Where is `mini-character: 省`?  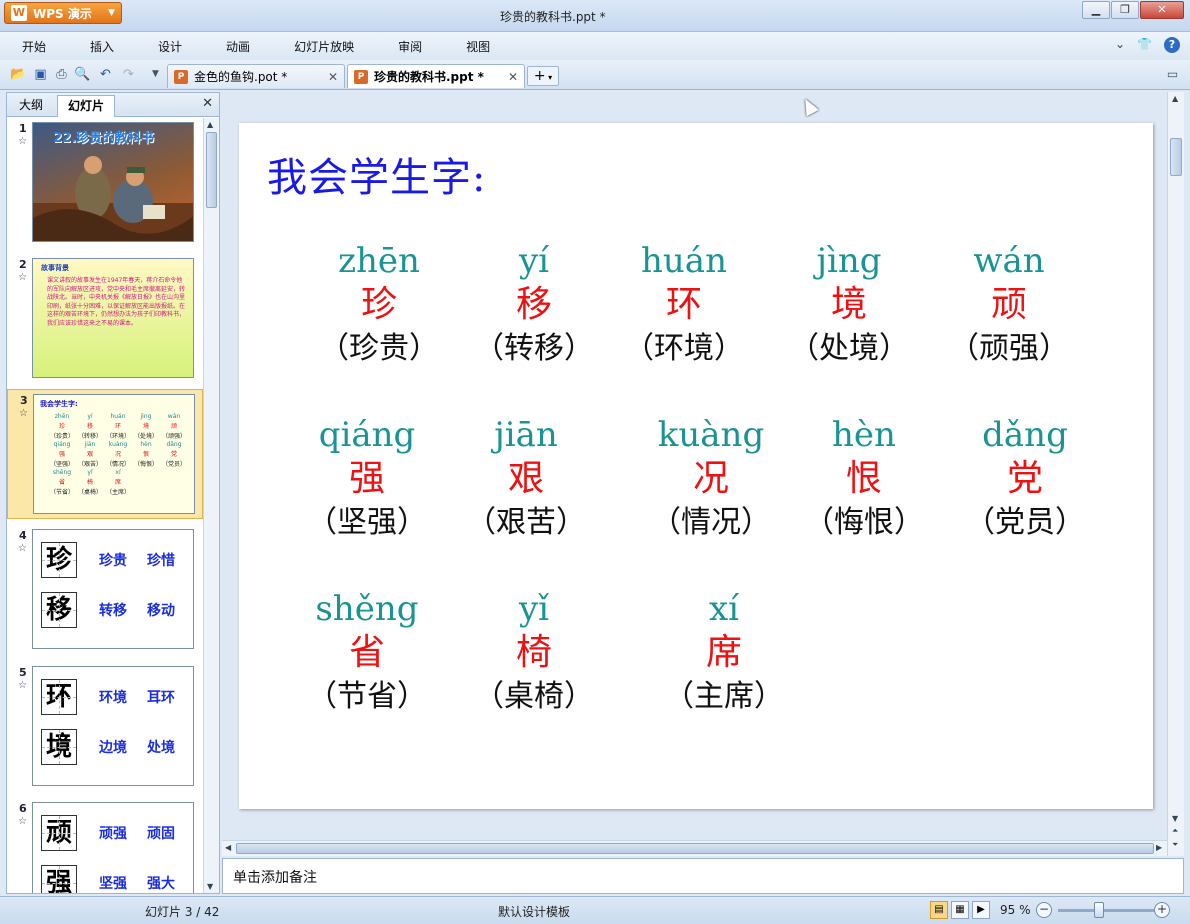 mini-character: 省 is located at coordinates (61, 482).